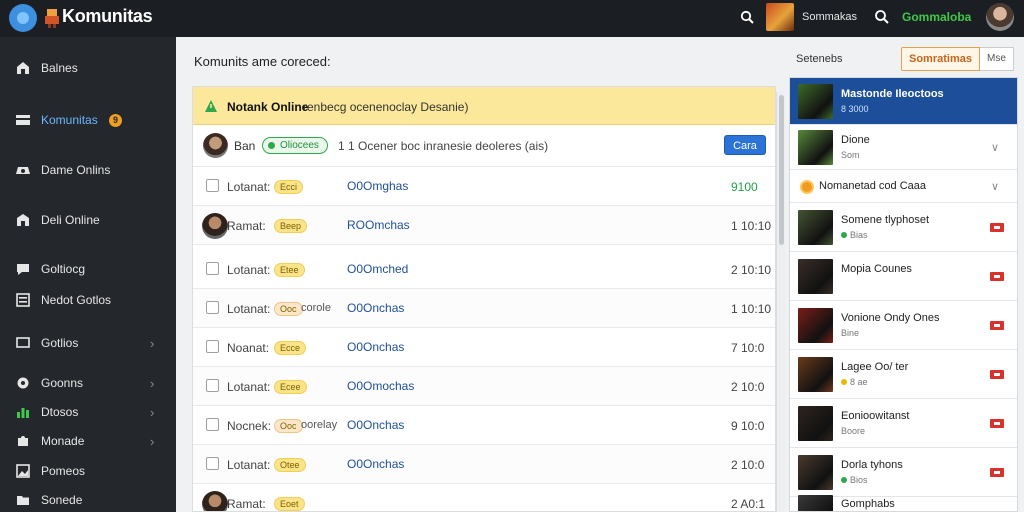 The height and width of the screenshot is (512, 1024). Describe the element at coordinates (88, 343) in the screenshot. I see `sidebar-item-monitor: Gotlios ›` at that location.